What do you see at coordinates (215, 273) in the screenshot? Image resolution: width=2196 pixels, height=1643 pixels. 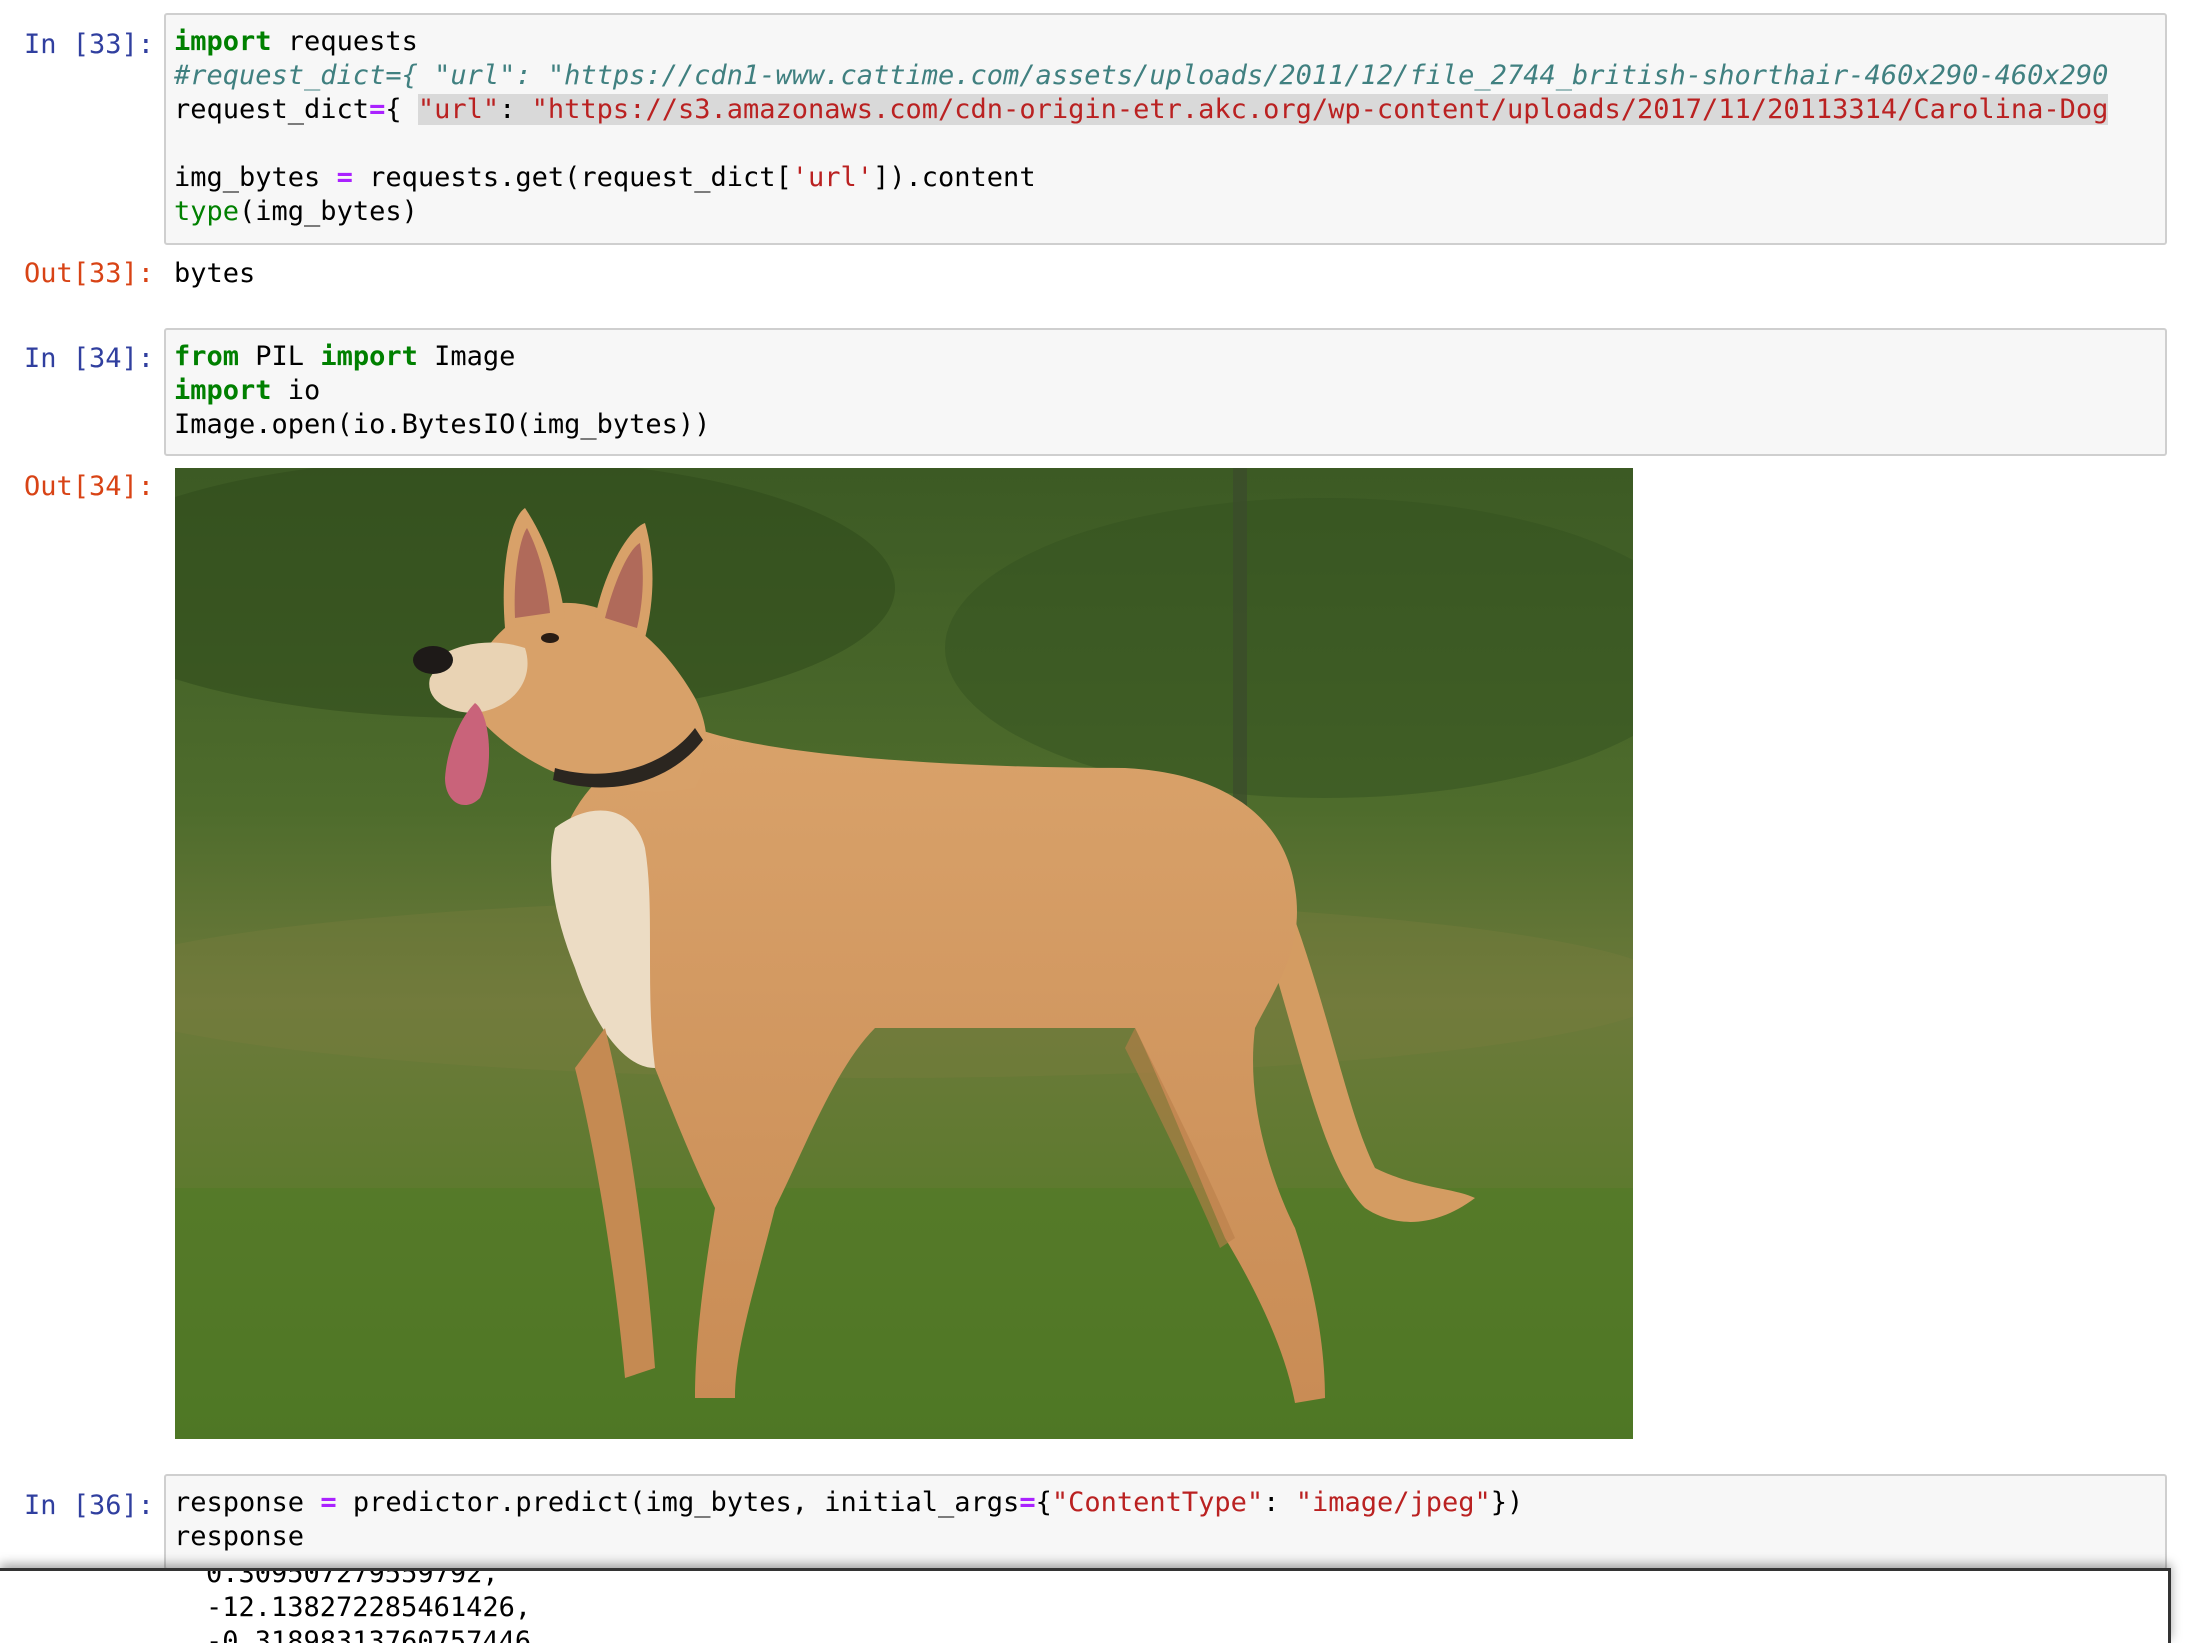 I see `cell-33-output: bytes` at bounding box center [215, 273].